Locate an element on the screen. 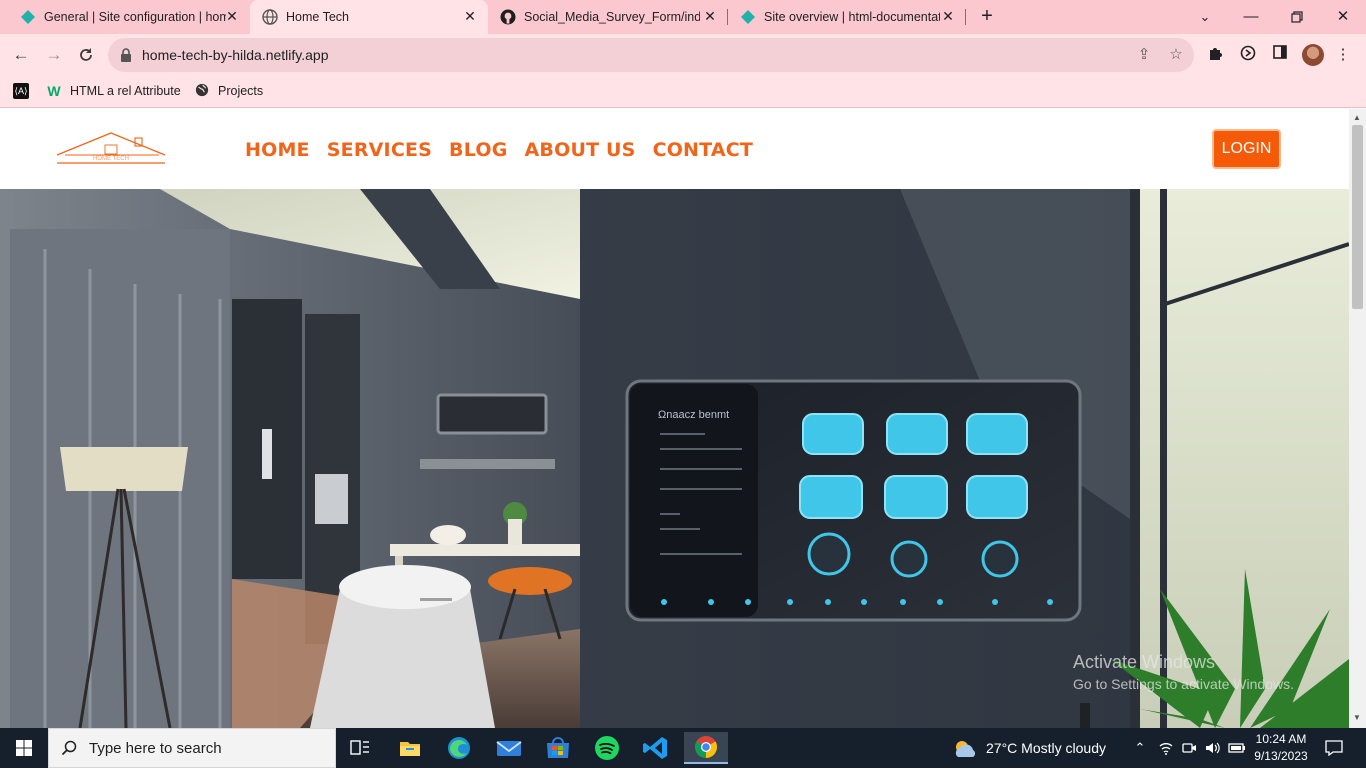 The image size is (1366, 773). restore-button is located at coordinates (1297, 17).